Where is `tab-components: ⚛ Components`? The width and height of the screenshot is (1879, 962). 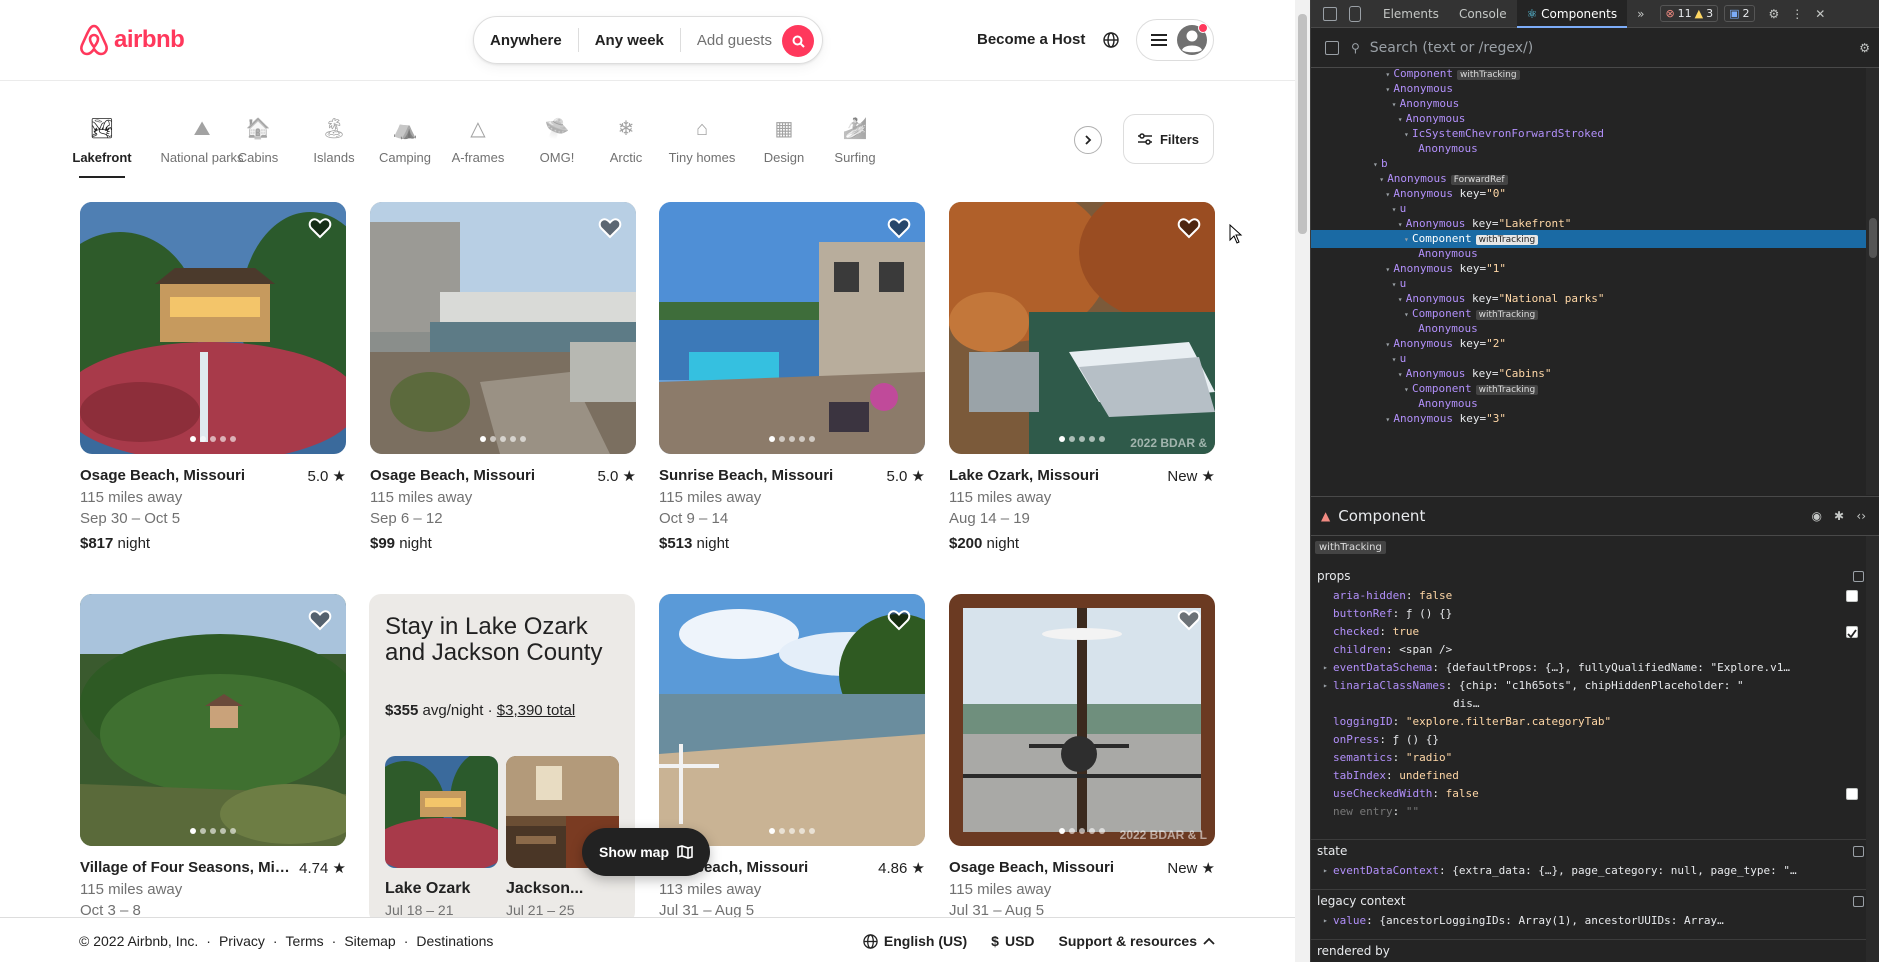 tab-components: ⚛ Components is located at coordinates (1572, 14).